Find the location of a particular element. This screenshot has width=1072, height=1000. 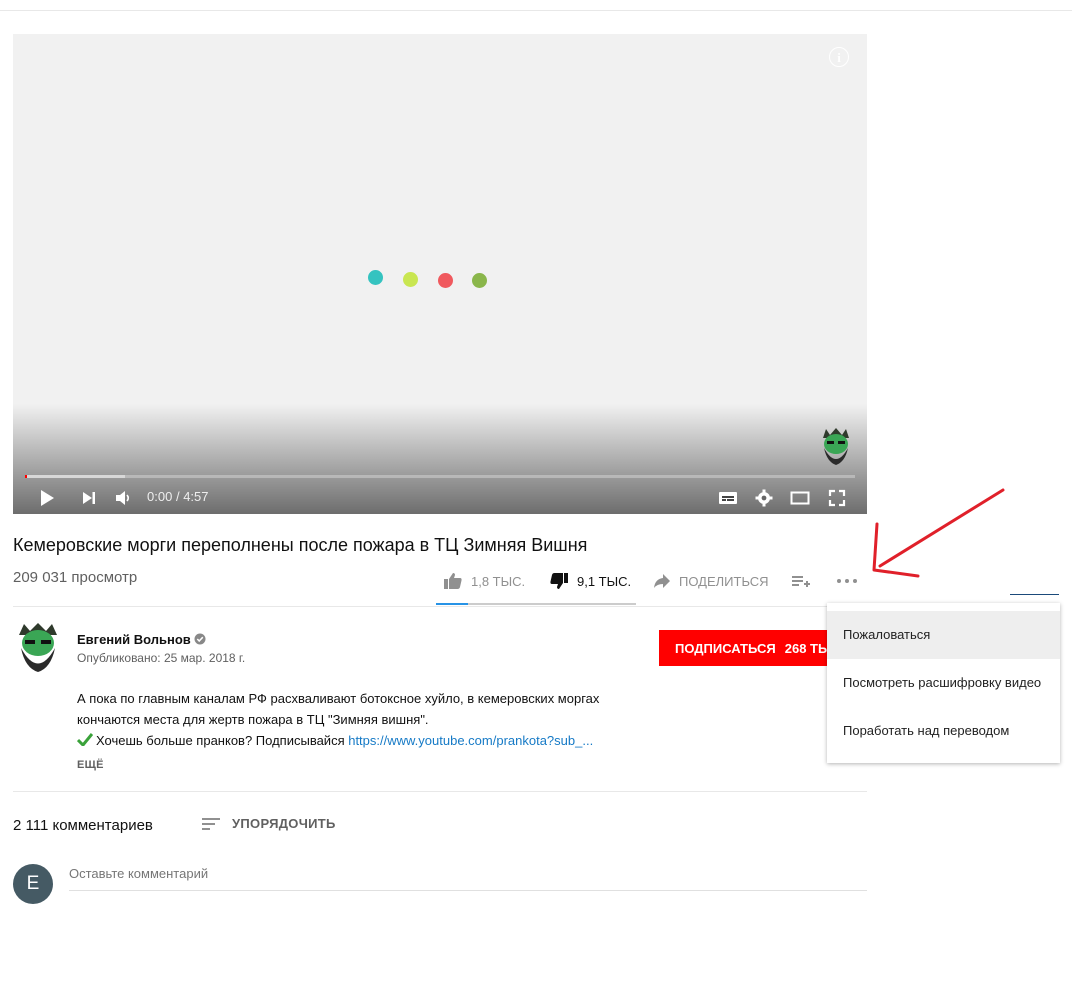

info-icon: i is located at coordinates (839, 57).